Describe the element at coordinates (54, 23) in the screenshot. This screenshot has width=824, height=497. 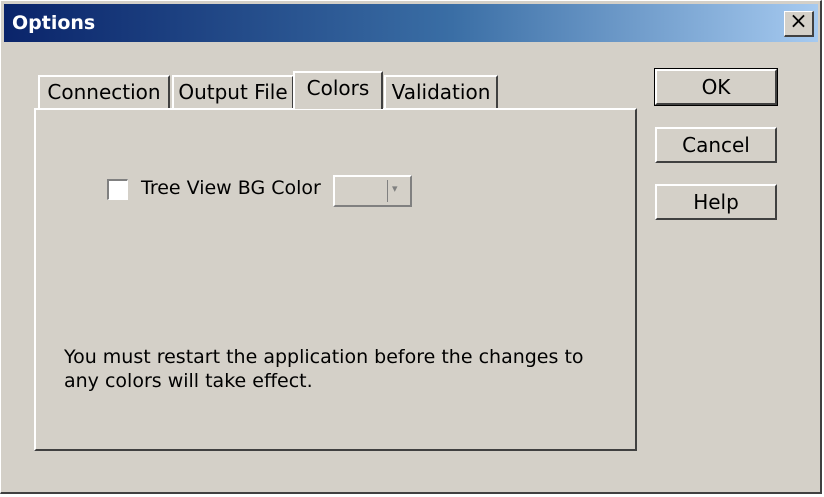
I see `window-title: Options` at that location.